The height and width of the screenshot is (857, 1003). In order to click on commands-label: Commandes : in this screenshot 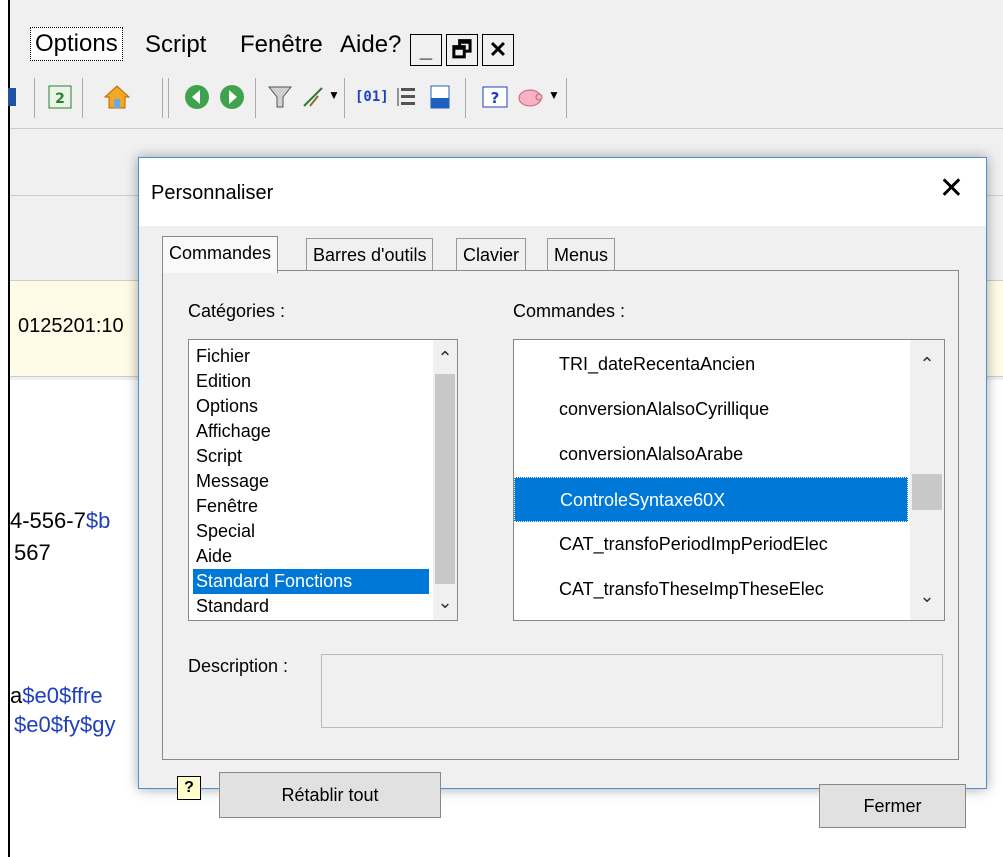, I will do `click(569, 311)`.